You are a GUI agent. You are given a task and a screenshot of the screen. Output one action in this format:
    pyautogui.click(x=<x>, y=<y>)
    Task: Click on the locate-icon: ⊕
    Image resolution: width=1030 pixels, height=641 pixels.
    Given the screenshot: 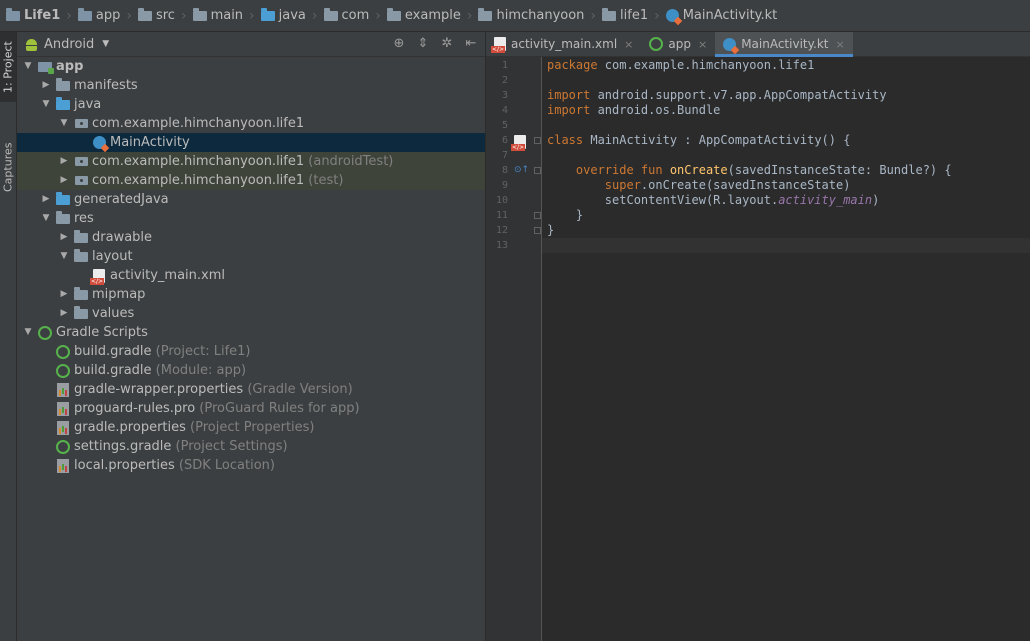 What is the action you would take?
    pyautogui.click(x=399, y=43)
    